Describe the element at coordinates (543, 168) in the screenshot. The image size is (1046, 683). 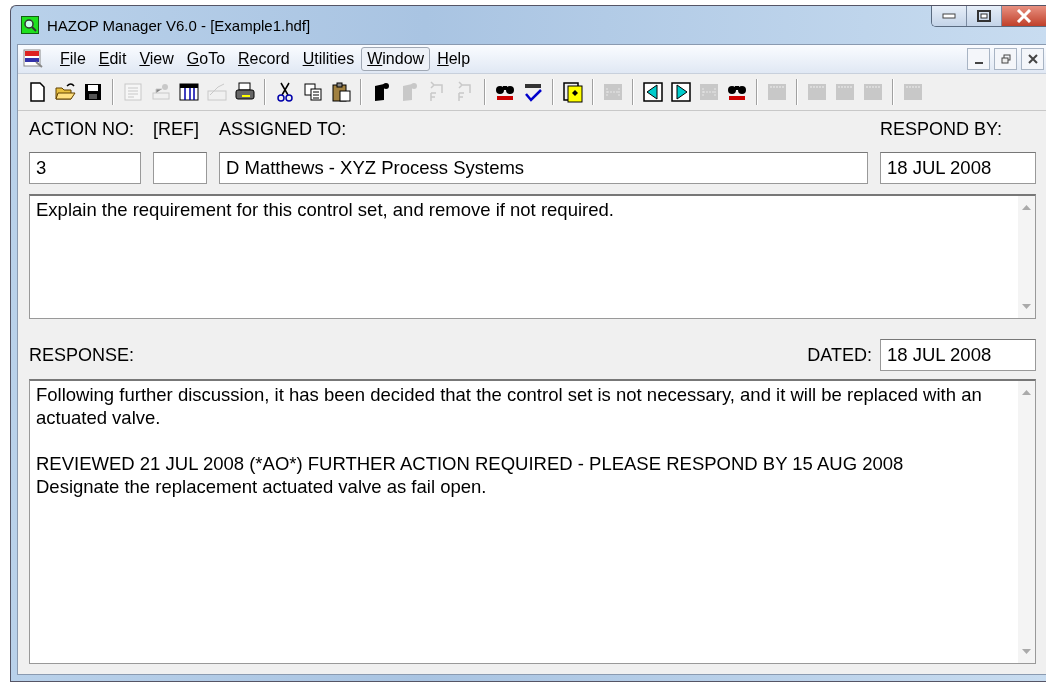
I see `assigned-to-field: D Matthews - XYZ Process Systems` at that location.